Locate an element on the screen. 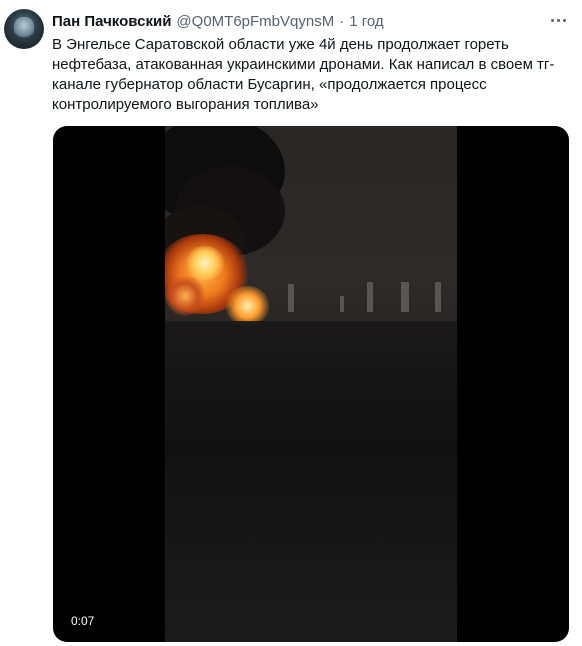 This screenshot has height=646, width=582. avatar is located at coordinates (24, 29).